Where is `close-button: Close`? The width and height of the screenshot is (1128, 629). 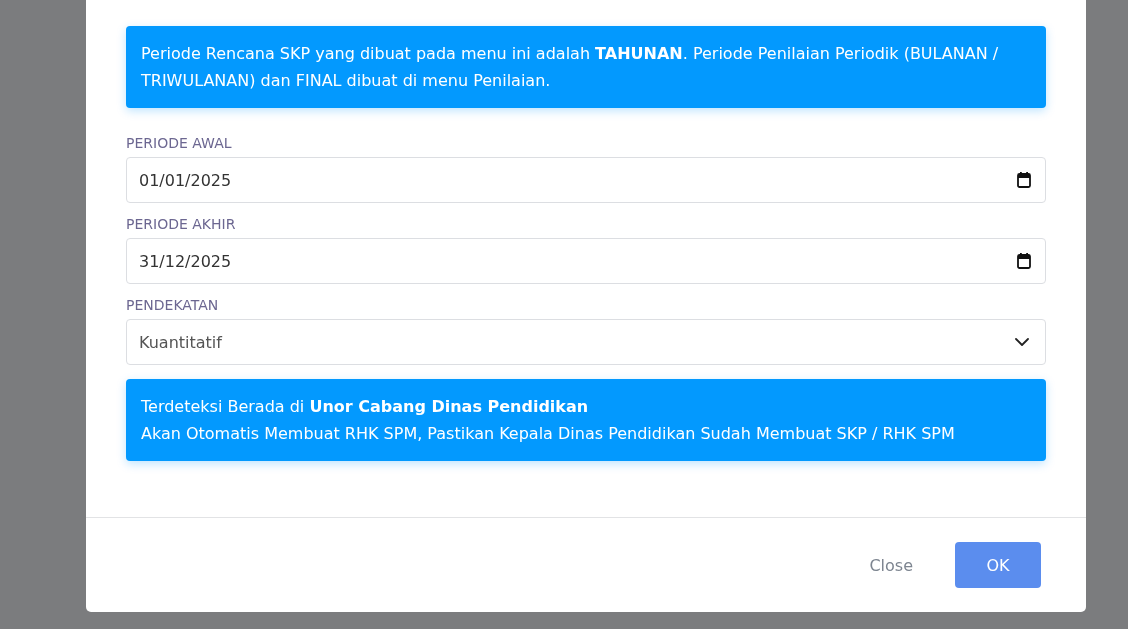
close-button: Close is located at coordinates (891, 565).